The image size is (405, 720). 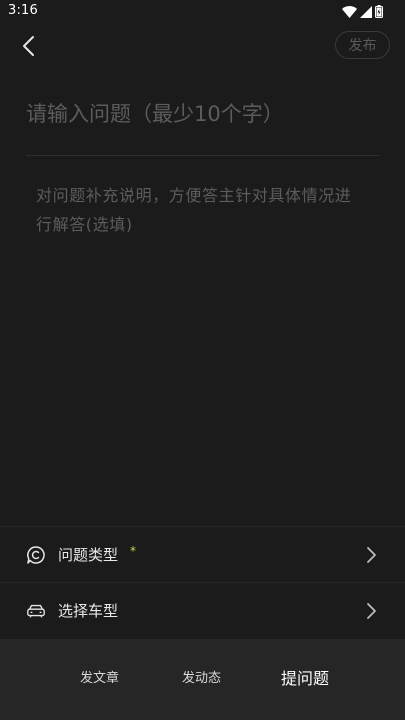 What do you see at coordinates (88, 555) in the screenshot?
I see `question-type-label: 问题类型` at bounding box center [88, 555].